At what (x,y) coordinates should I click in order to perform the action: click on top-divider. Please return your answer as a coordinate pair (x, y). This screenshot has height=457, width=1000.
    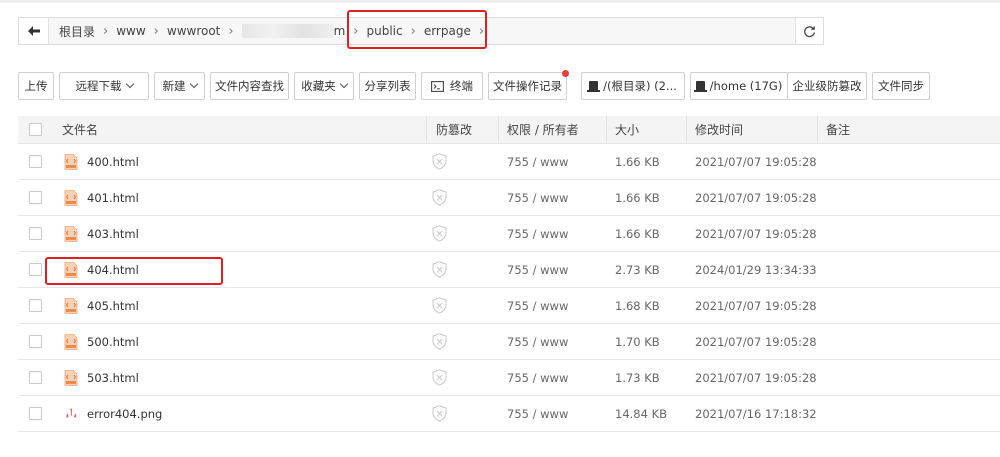
    Looking at the image, I should click on (500, 1).